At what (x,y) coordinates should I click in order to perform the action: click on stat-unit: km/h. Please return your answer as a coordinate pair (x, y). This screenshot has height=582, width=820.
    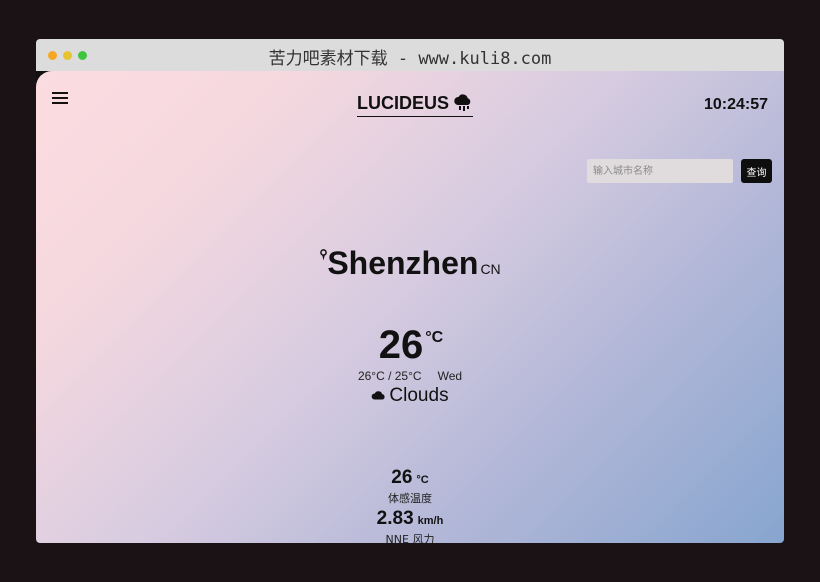
    Looking at the image, I should click on (430, 521).